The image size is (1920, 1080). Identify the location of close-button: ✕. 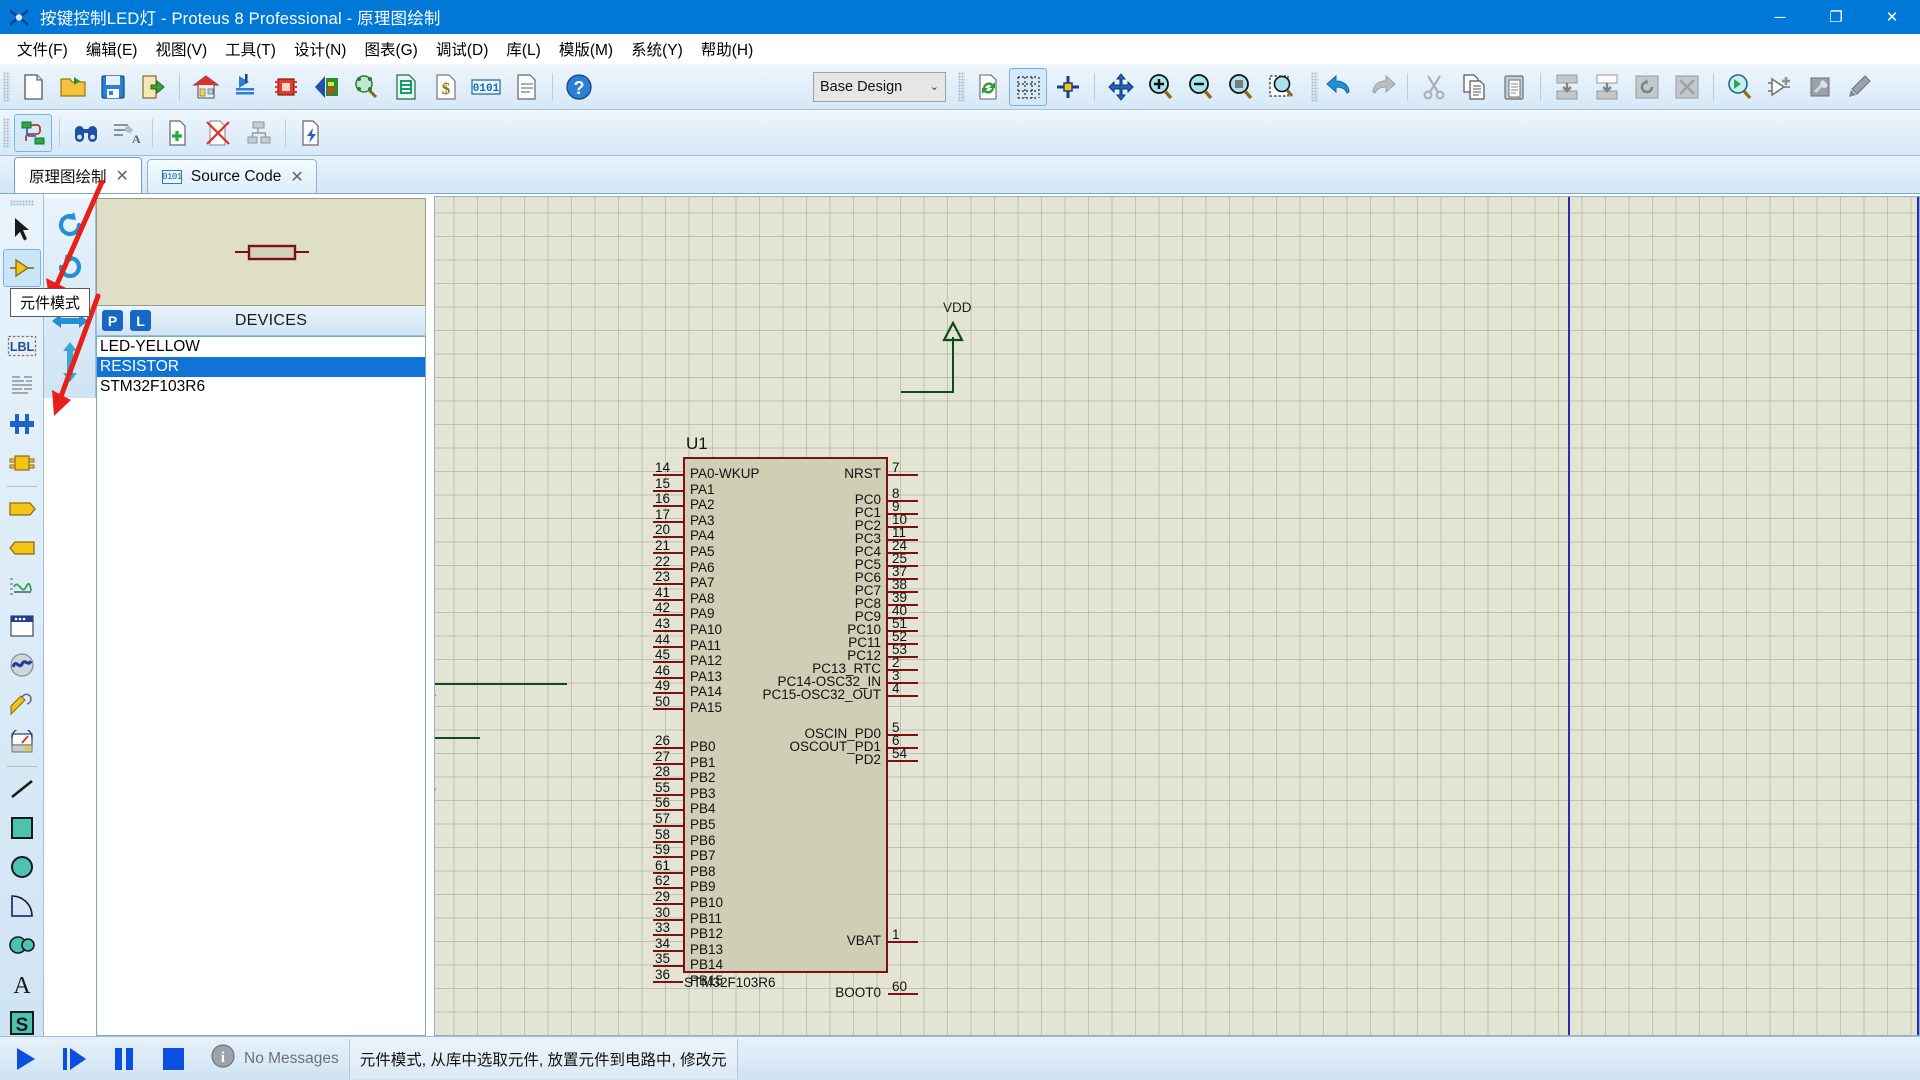
(1892, 17).